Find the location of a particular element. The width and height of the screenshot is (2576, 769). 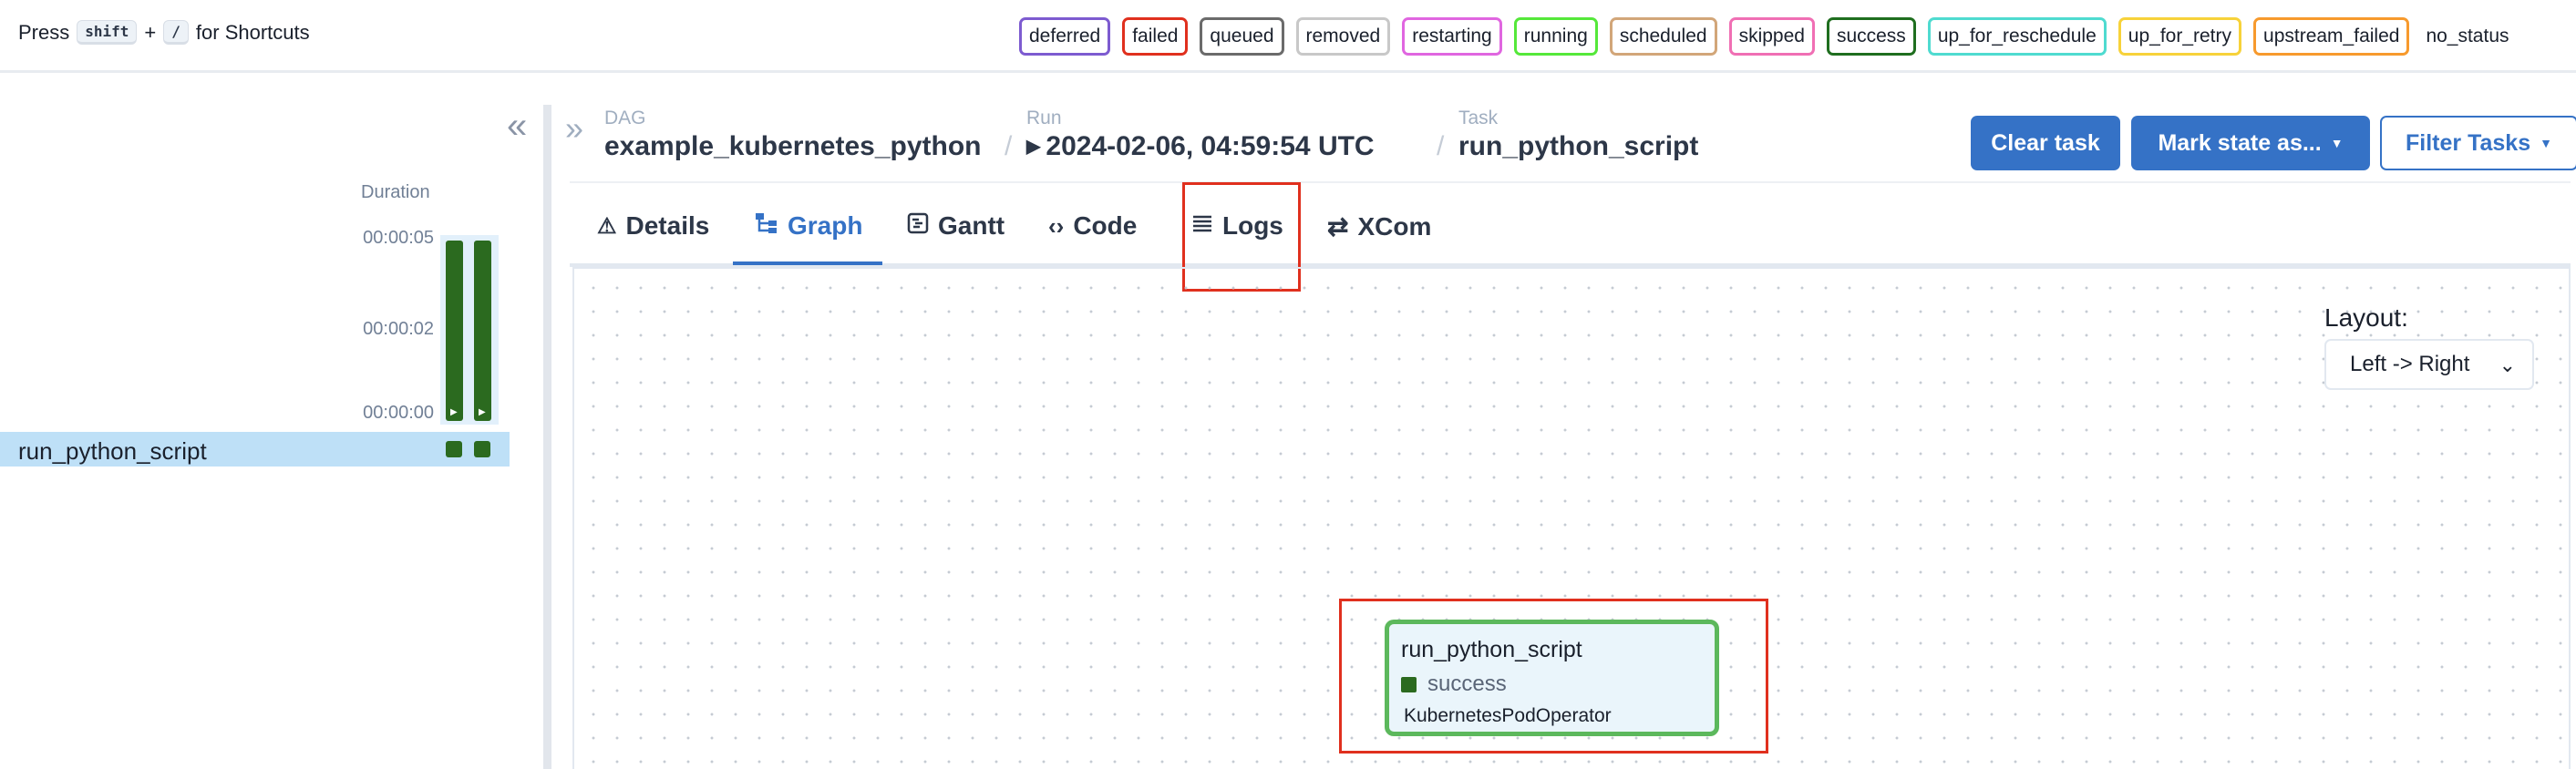

legend-chip-upstream-failed: upstream_failed is located at coordinates (2331, 36).